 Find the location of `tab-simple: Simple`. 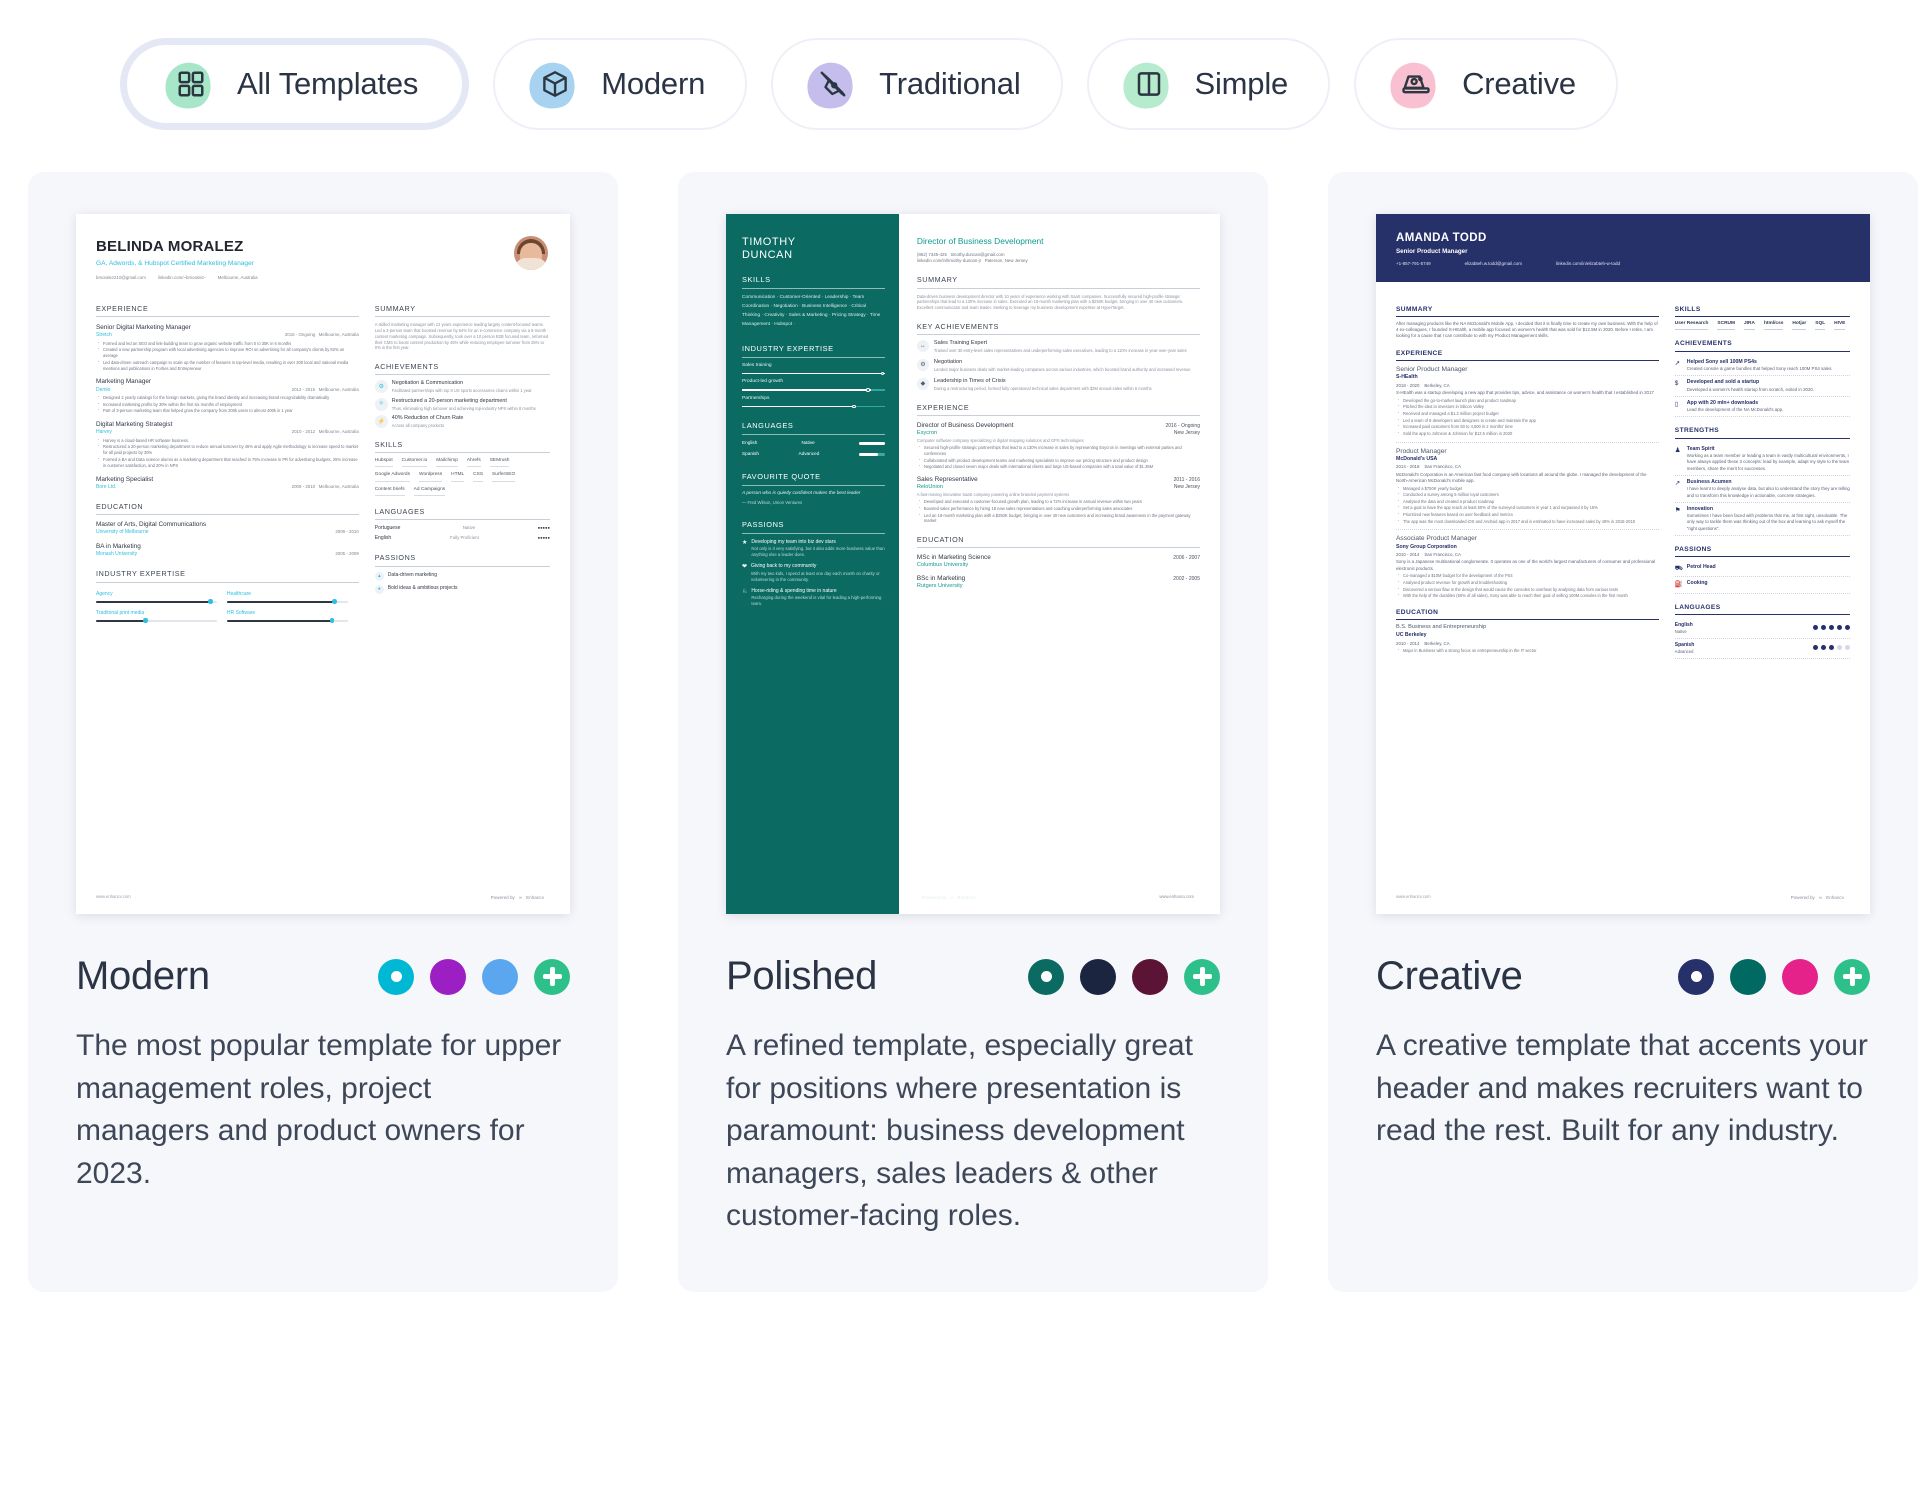

tab-simple: Simple is located at coordinates (1208, 84).